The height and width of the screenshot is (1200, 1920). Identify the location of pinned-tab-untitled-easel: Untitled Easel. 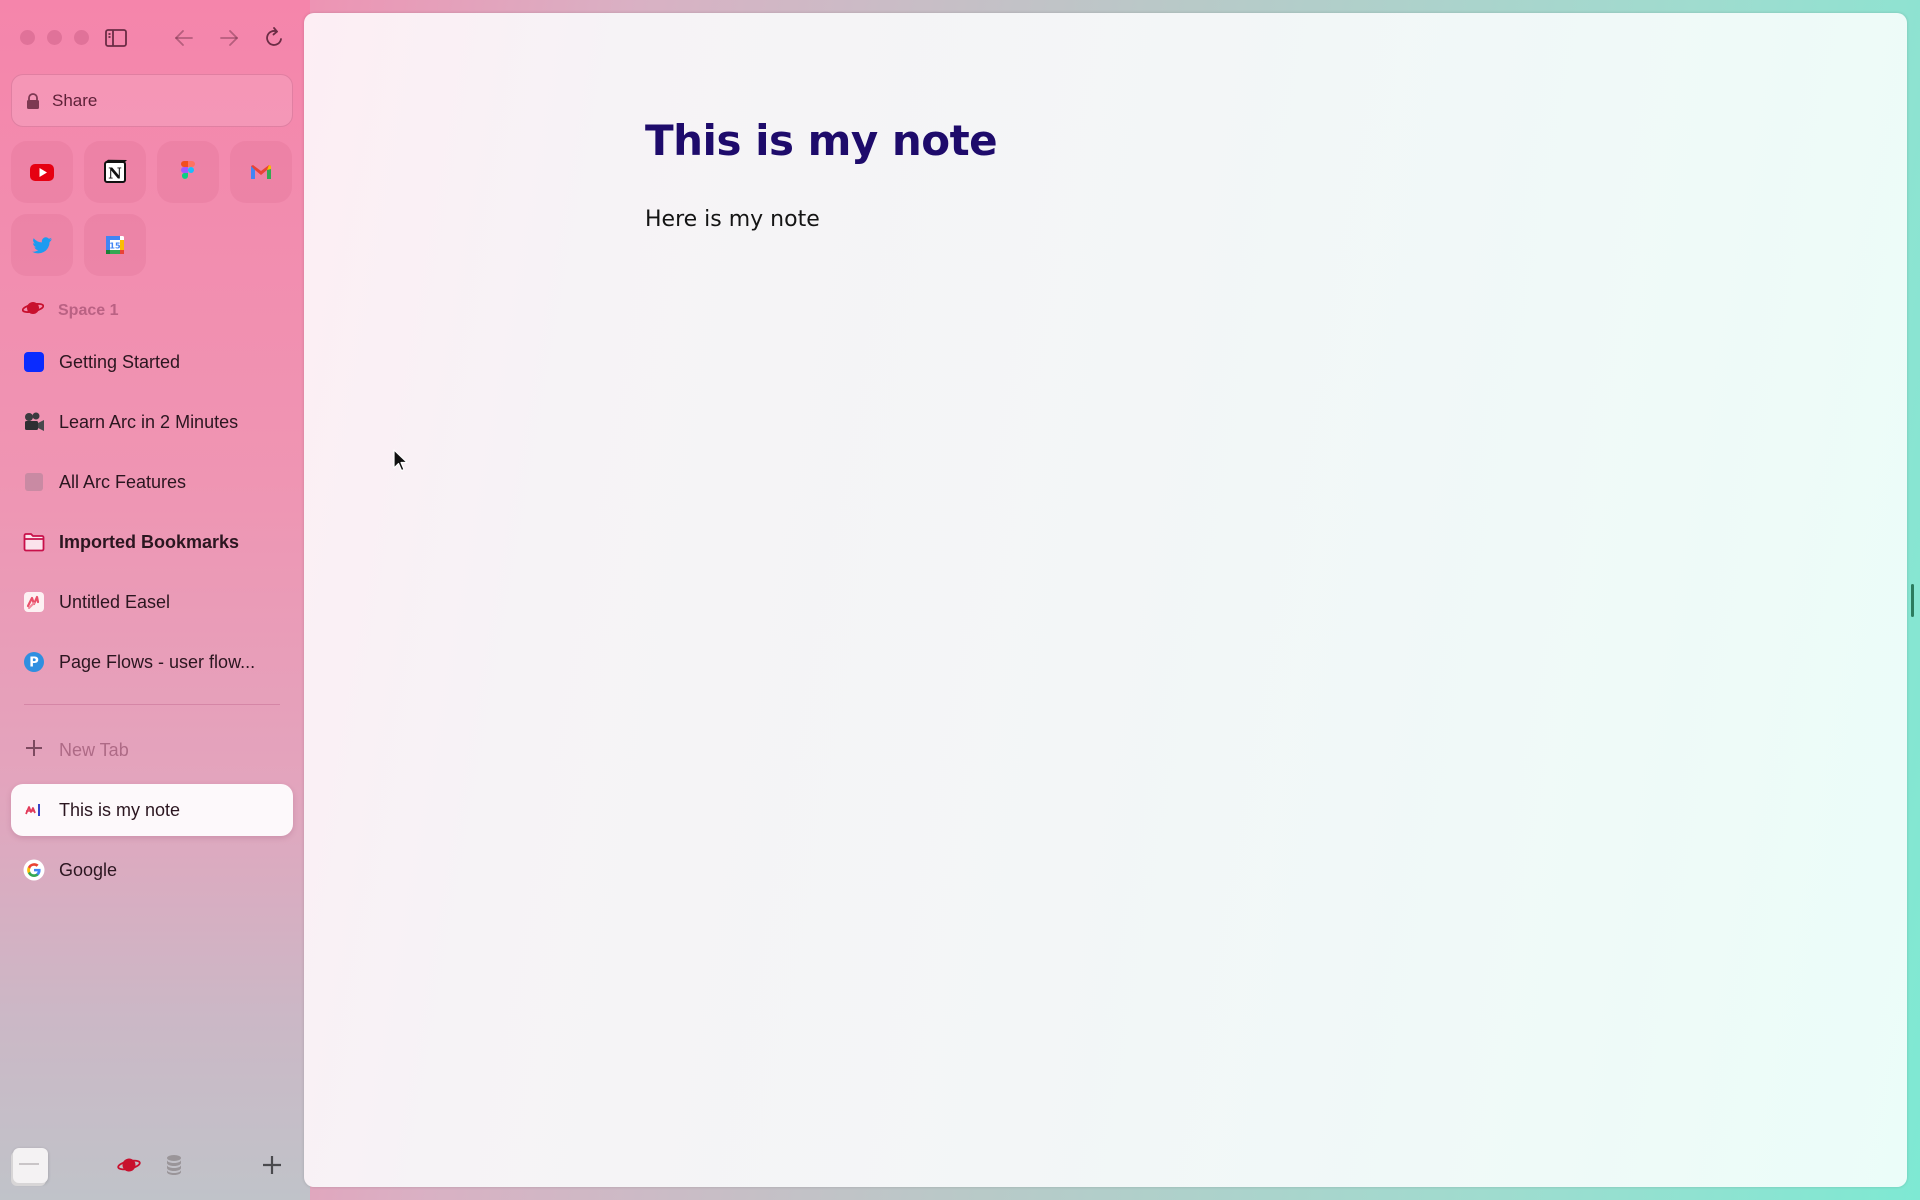
(152, 602).